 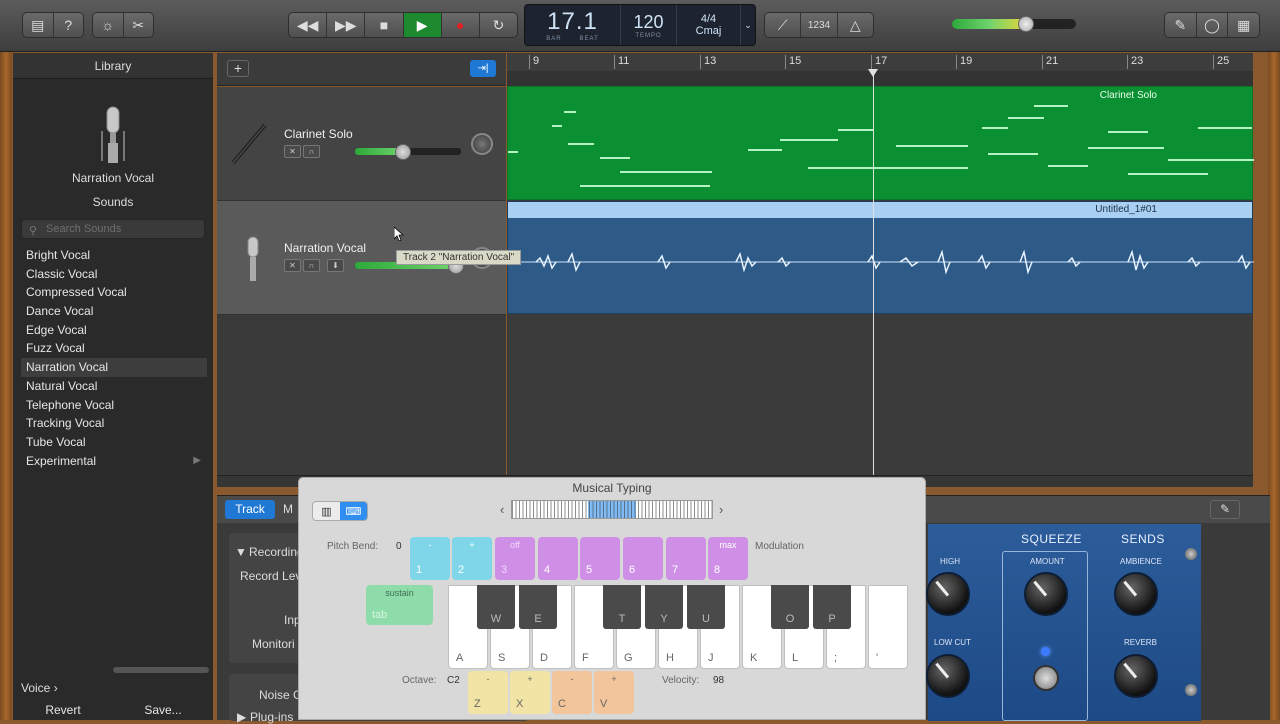 What do you see at coordinates (69, 25) in the screenshot?
I see `help-icon: ?` at bounding box center [69, 25].